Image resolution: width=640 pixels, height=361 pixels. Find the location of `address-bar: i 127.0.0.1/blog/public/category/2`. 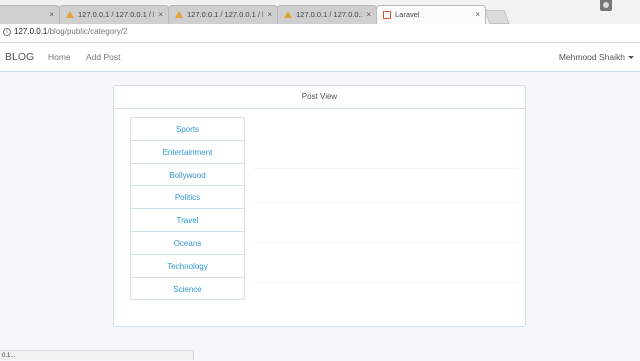

address-bar: i 127.0.0.1/blog/public/category/2 is located at coordinates (320, 33).